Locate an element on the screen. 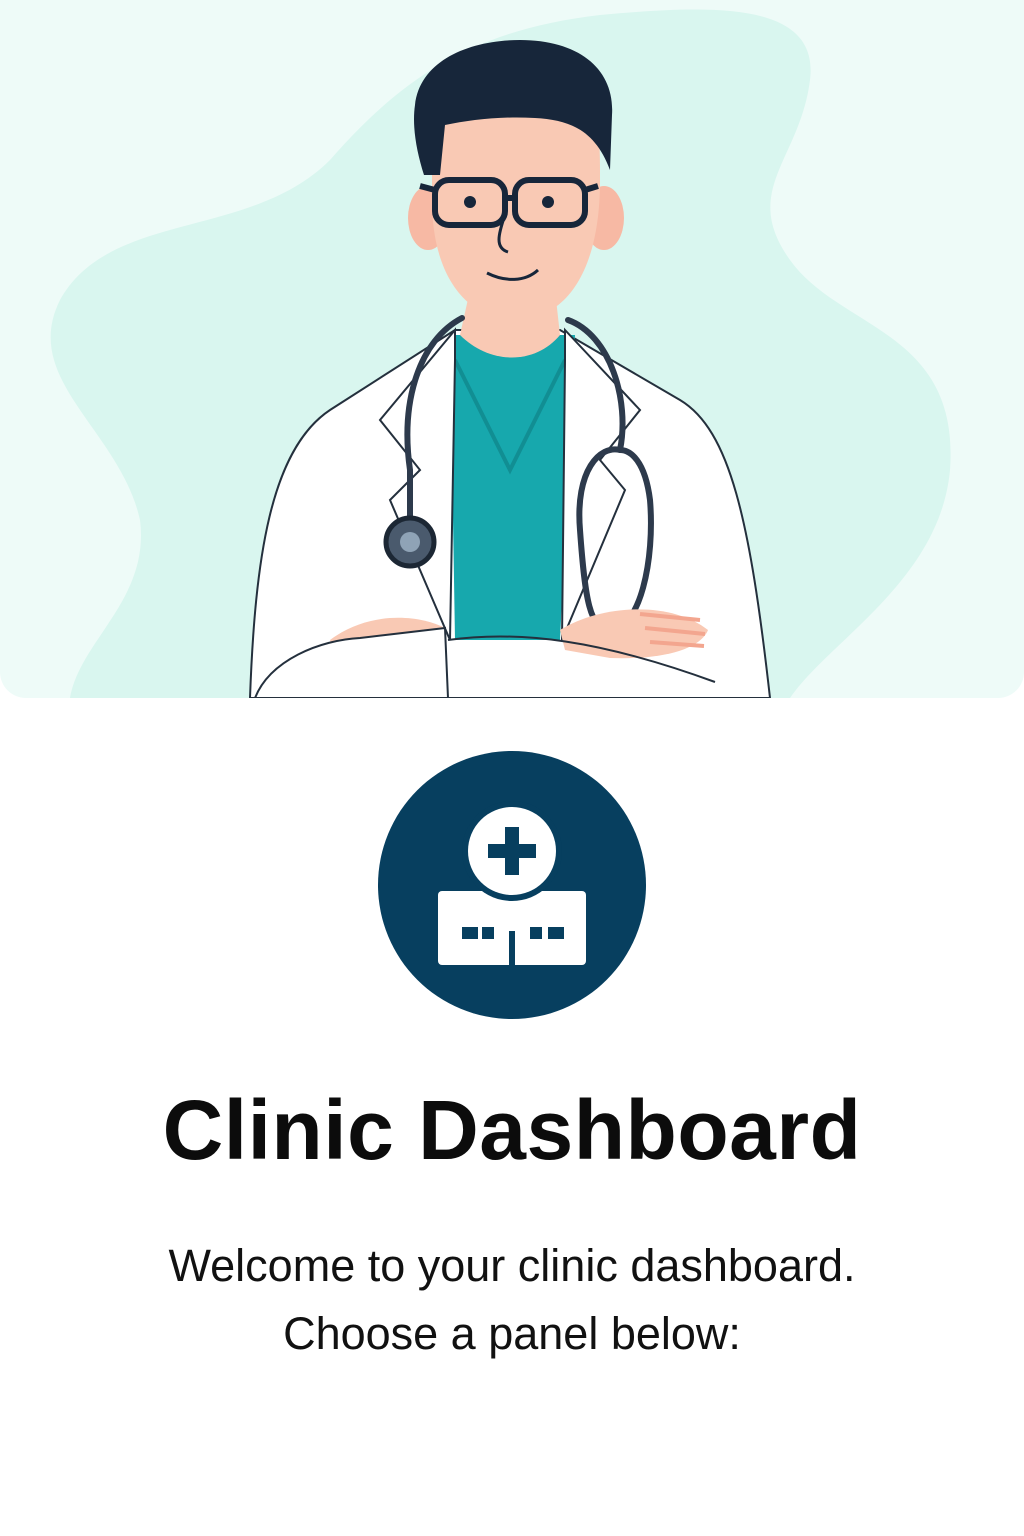  welcome-line-2: Choose a panel below: is located at coordinates (512, 1333).